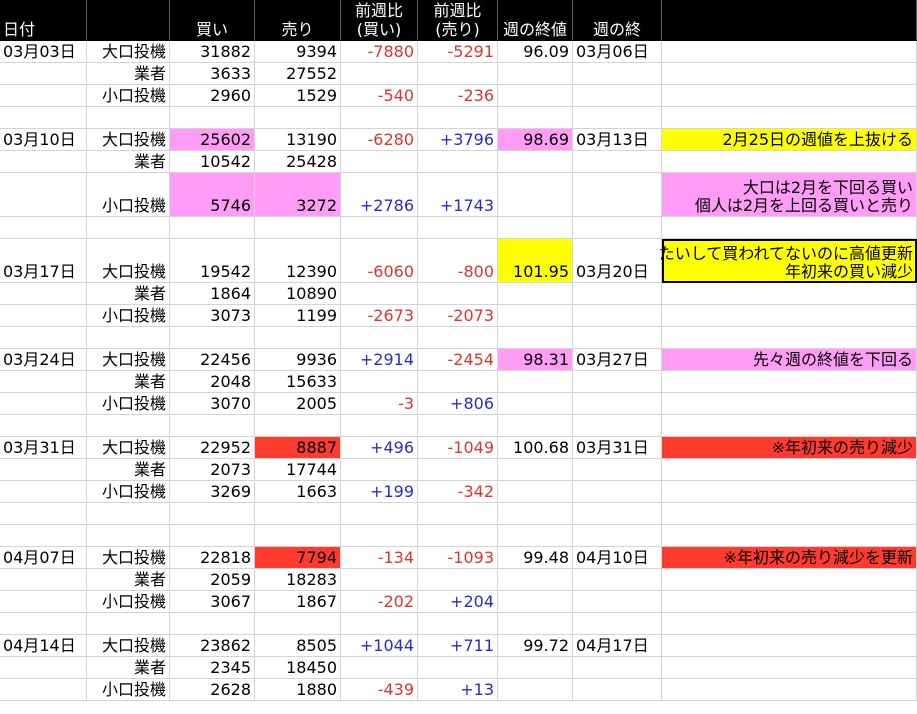 This screenshot has height=714, width=917. I want to click on cell-sell: 13190, so click(298, 140).